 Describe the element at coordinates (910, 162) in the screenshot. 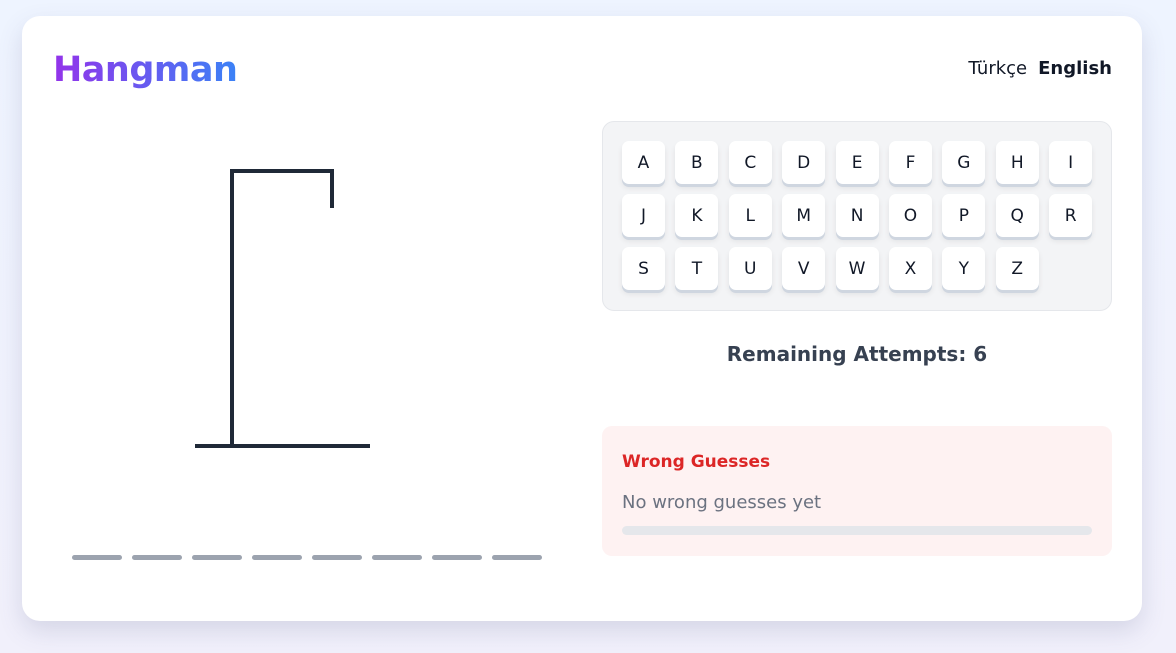

I see `letter-key-f: F` at that location.